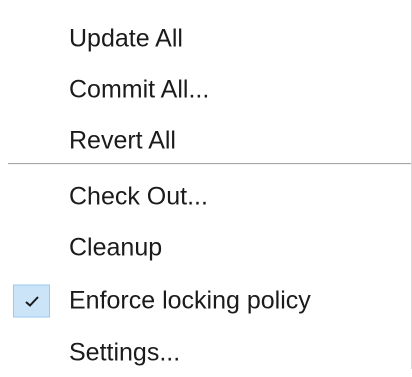  What do you see at coordinates (116, 247) in the screenshot?
I see `menu-item-label: Cleanup` at bounding box center [116, 247].